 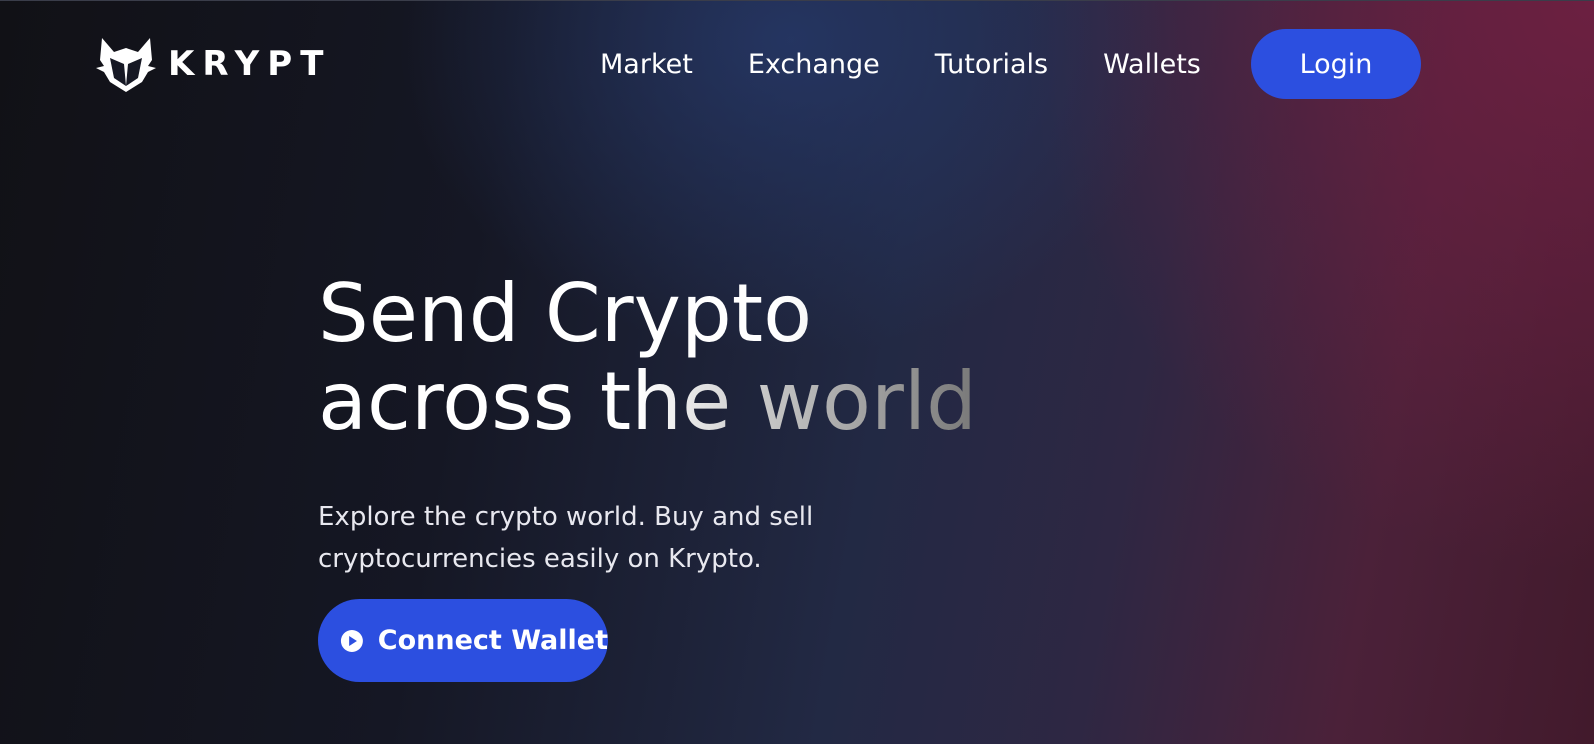 What do you see at coordinates (1152, 64) in the screenshot?
I see `nav-item-wallets: Wallets` at bounding box center [1152, 64].